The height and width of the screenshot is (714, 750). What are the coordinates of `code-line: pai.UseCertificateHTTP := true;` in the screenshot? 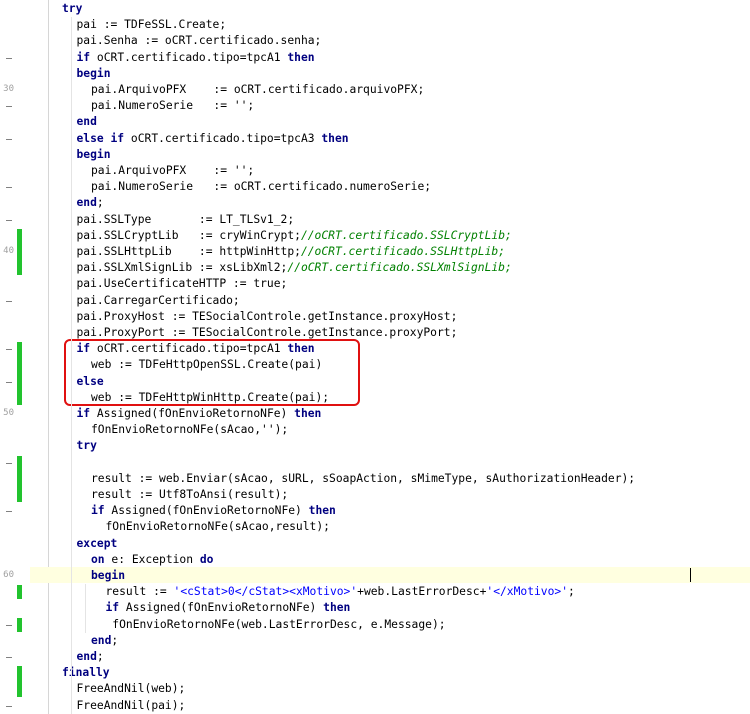 It's located at (375, 284).